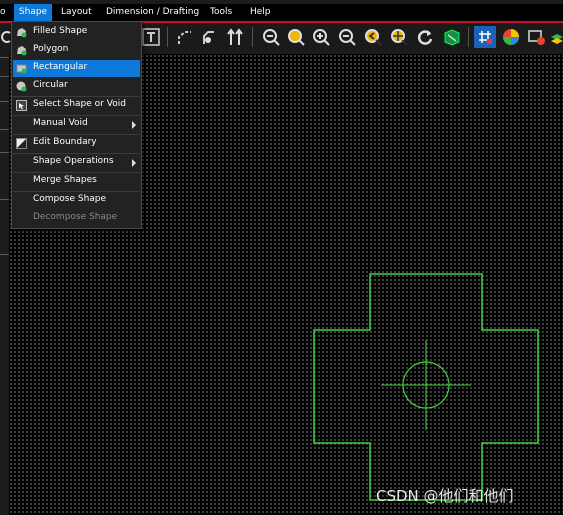 This screenshot has width=563, height=515. I want to click on menu-item-rectangular: Rectangular, so click(76, 68).